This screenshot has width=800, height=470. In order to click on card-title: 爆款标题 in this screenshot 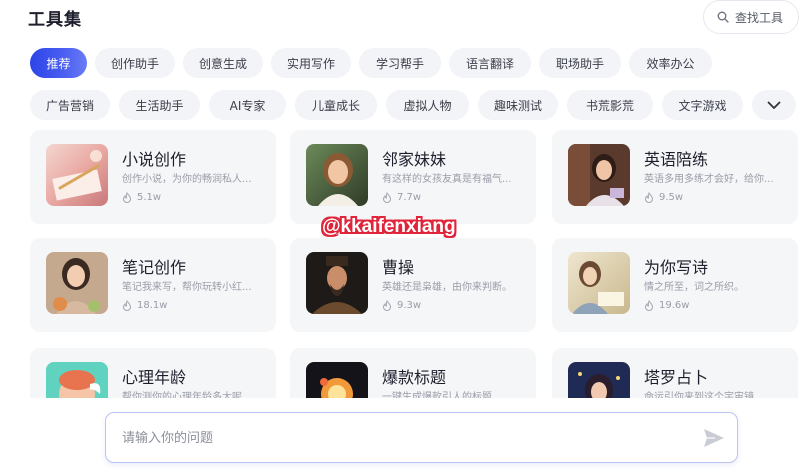, I will do `click(414, 377)`.